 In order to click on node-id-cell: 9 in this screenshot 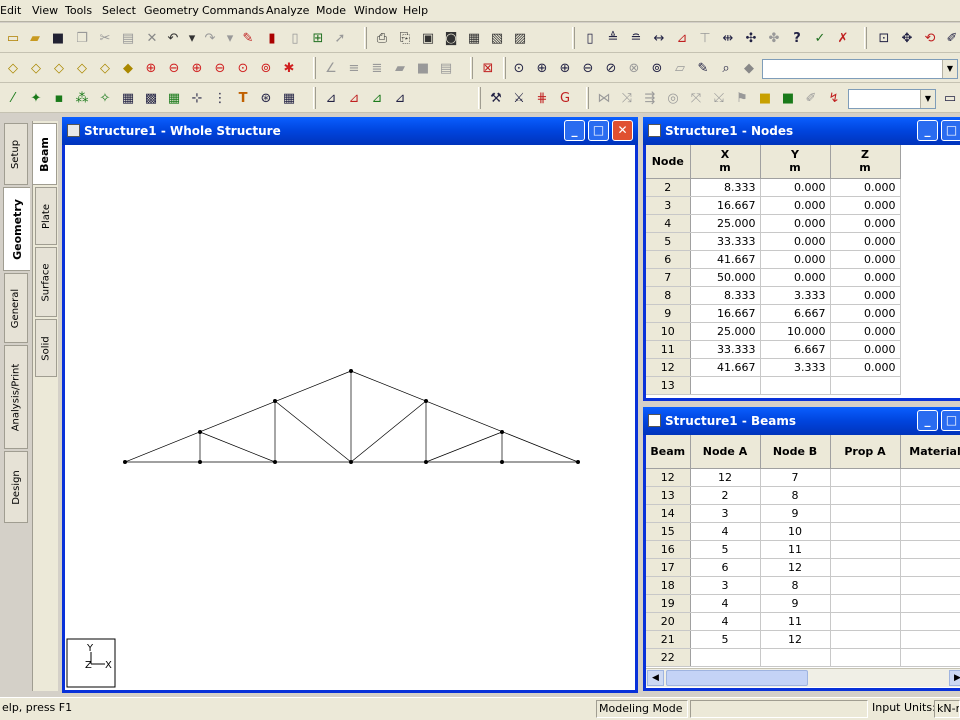, I will do `click(668, 313)`.